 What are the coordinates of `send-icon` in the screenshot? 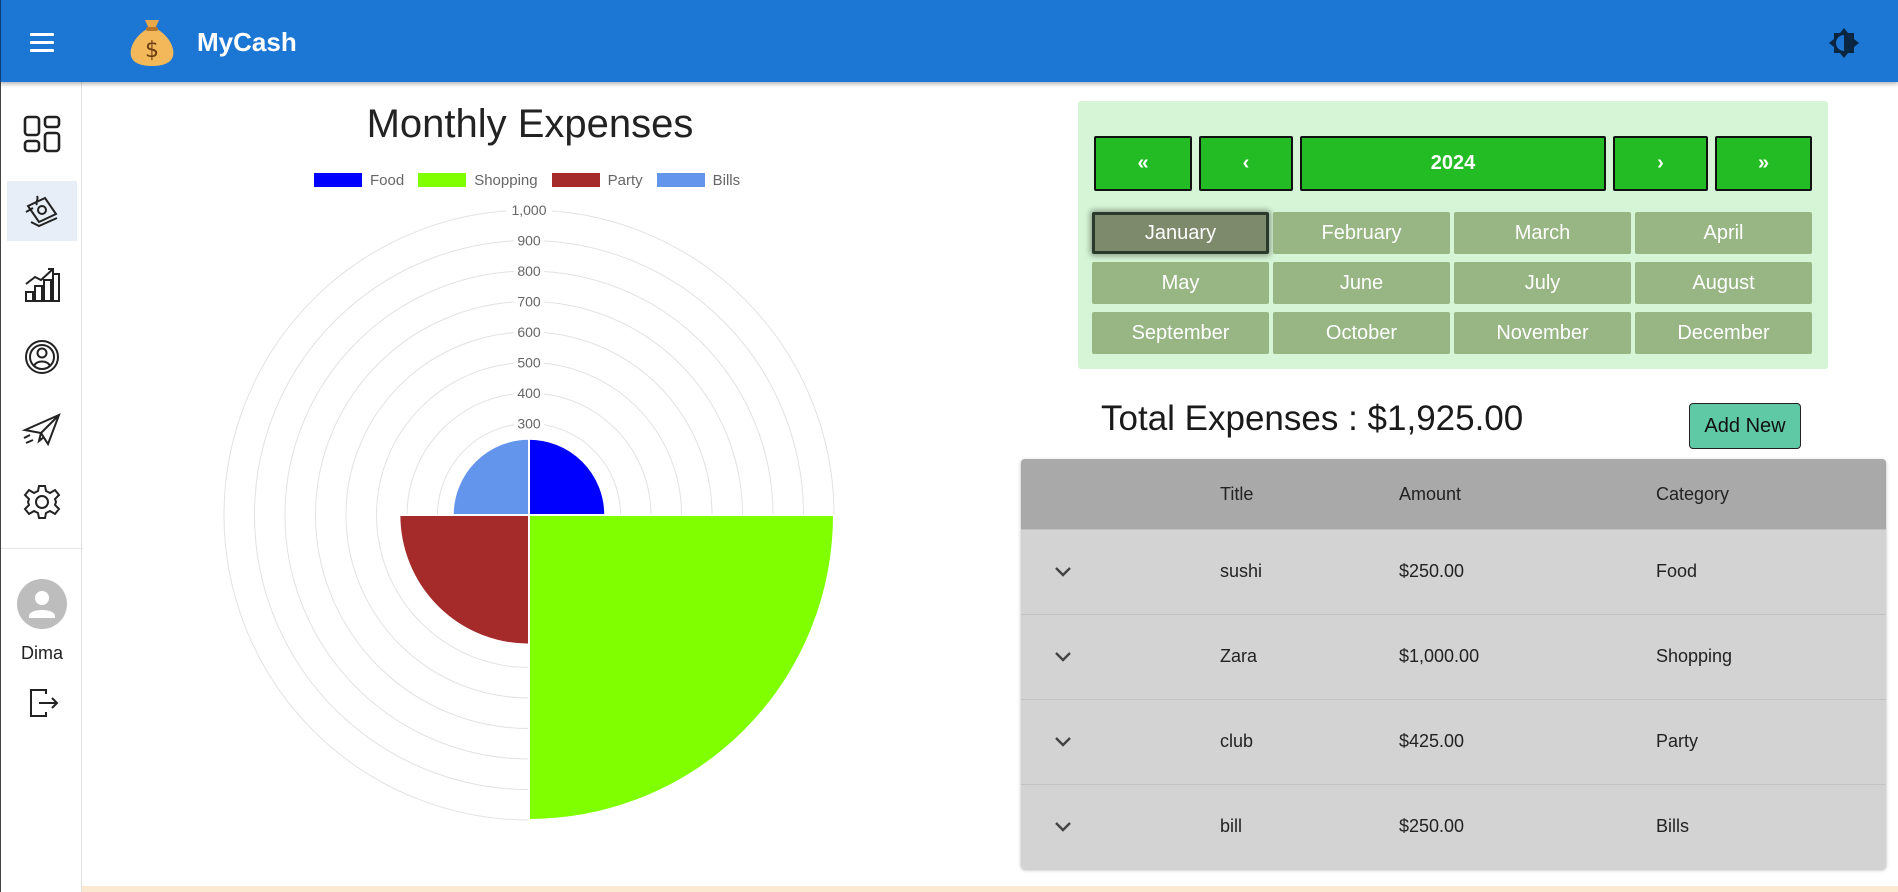 It's located at (41, 430).